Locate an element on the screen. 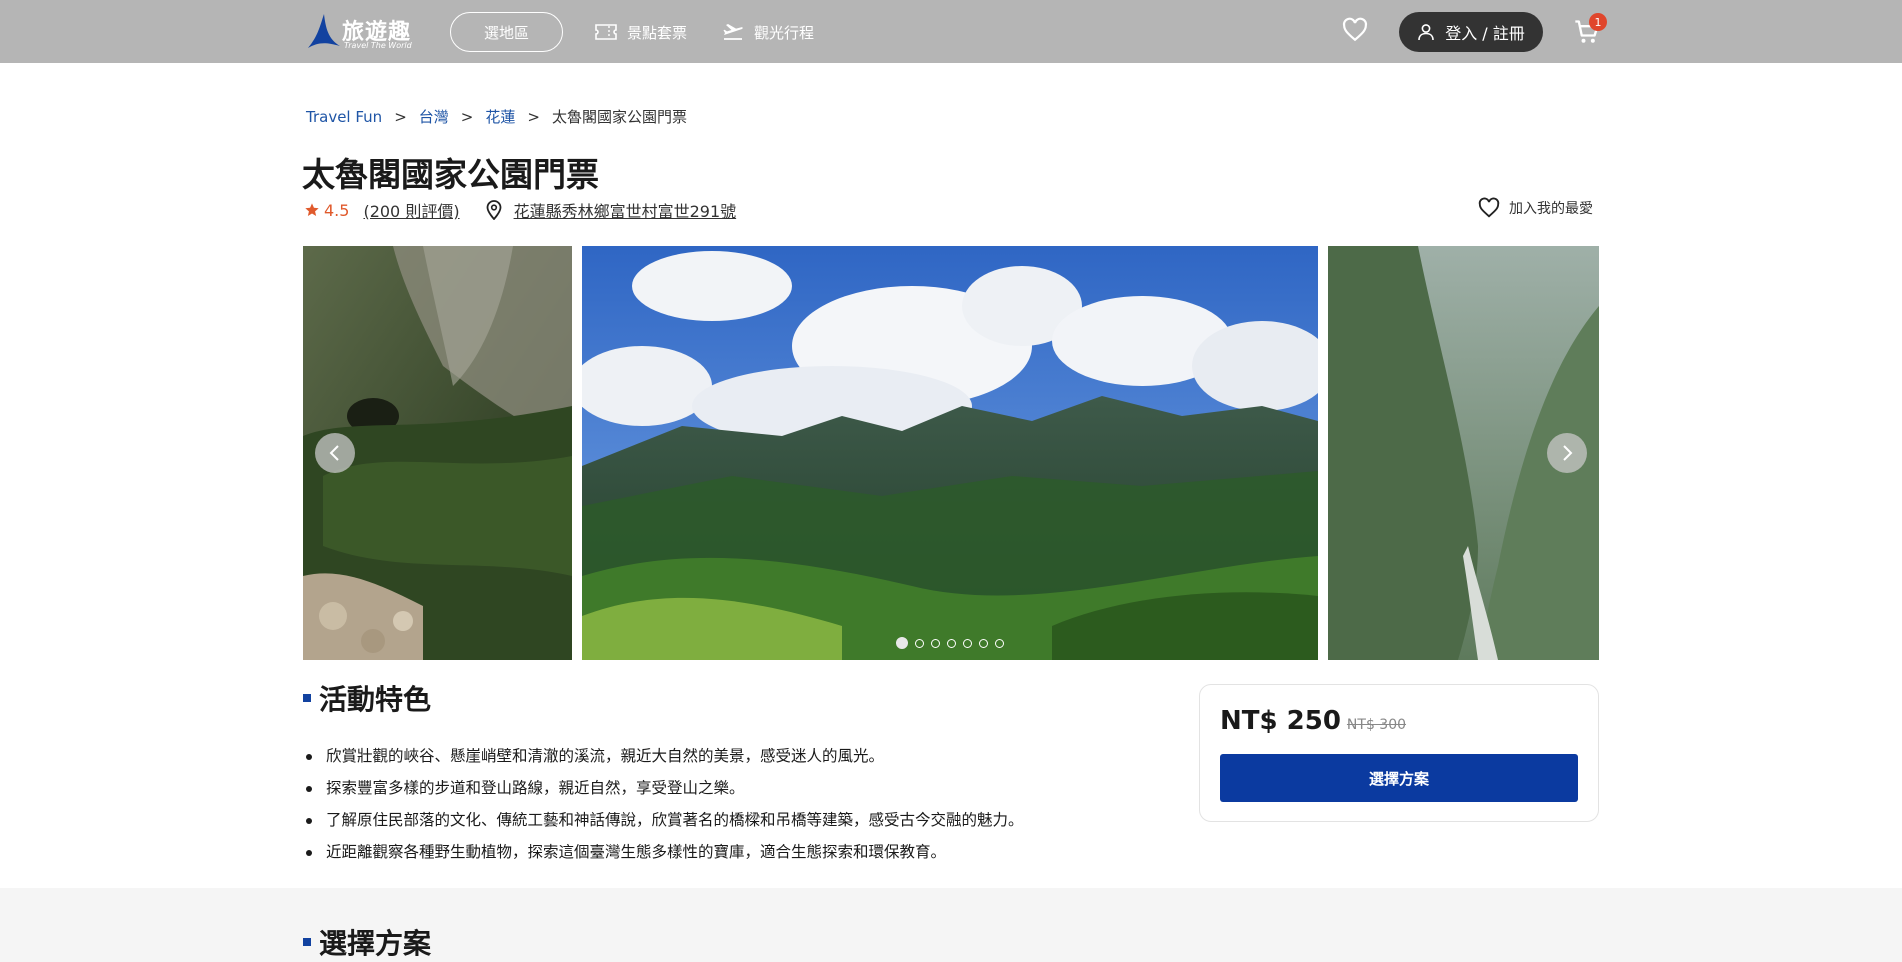 This screenshot has height=962, width=1902. features-section-title: 活動特色 is located at coordinates (367, 698).